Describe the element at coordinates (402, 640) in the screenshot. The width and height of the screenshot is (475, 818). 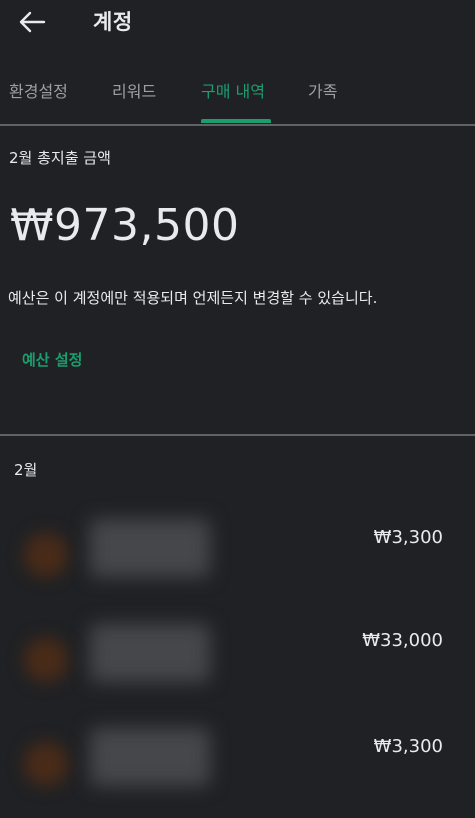
I see `purchase-price: ₩33,000` at that location.